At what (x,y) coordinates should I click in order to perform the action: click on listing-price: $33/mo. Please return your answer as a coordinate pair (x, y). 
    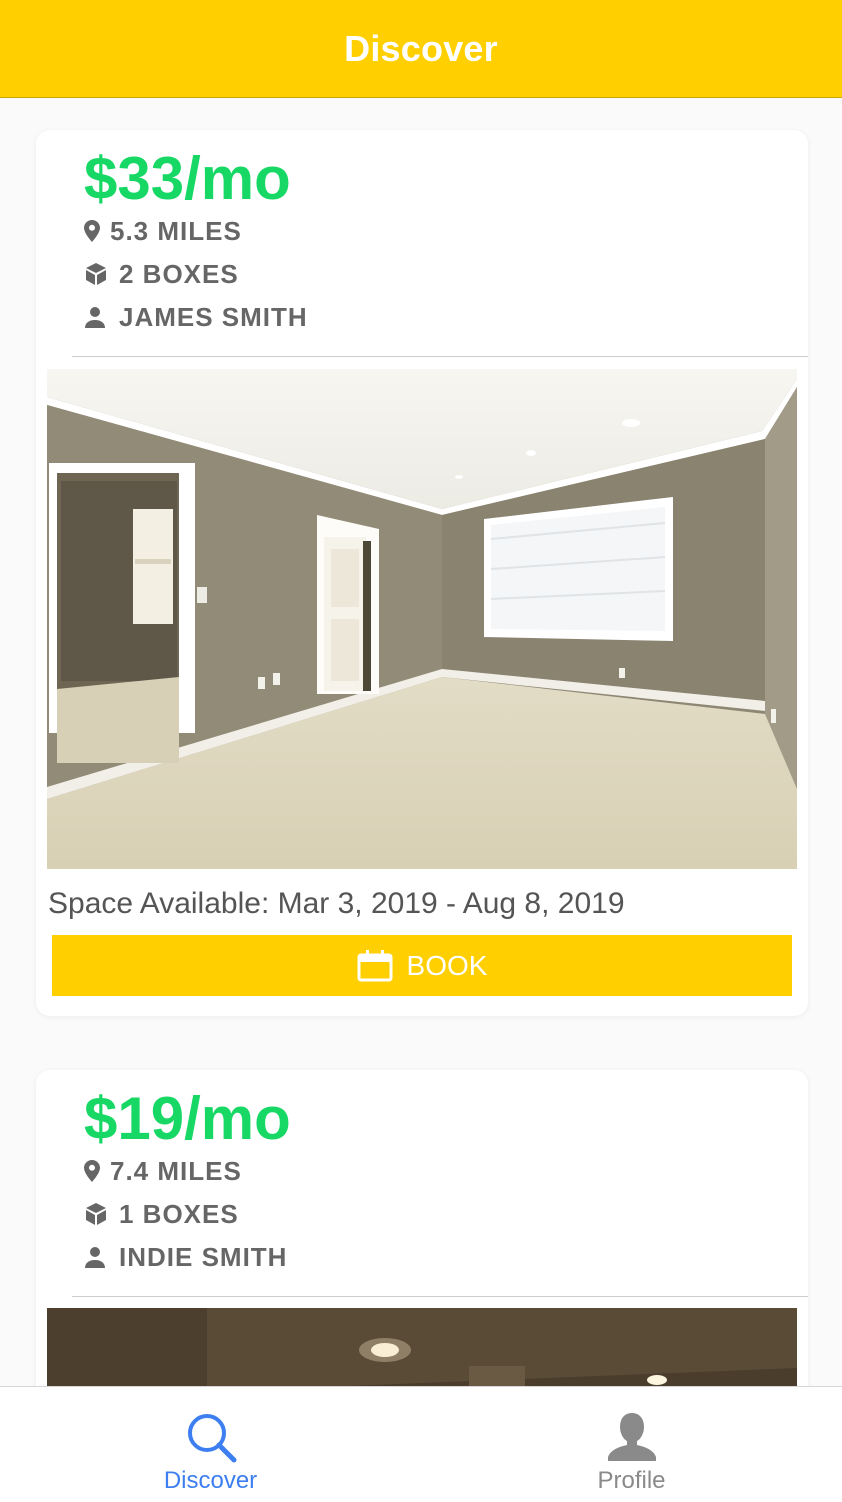
    Looking at the image, I should click on (187, 178).